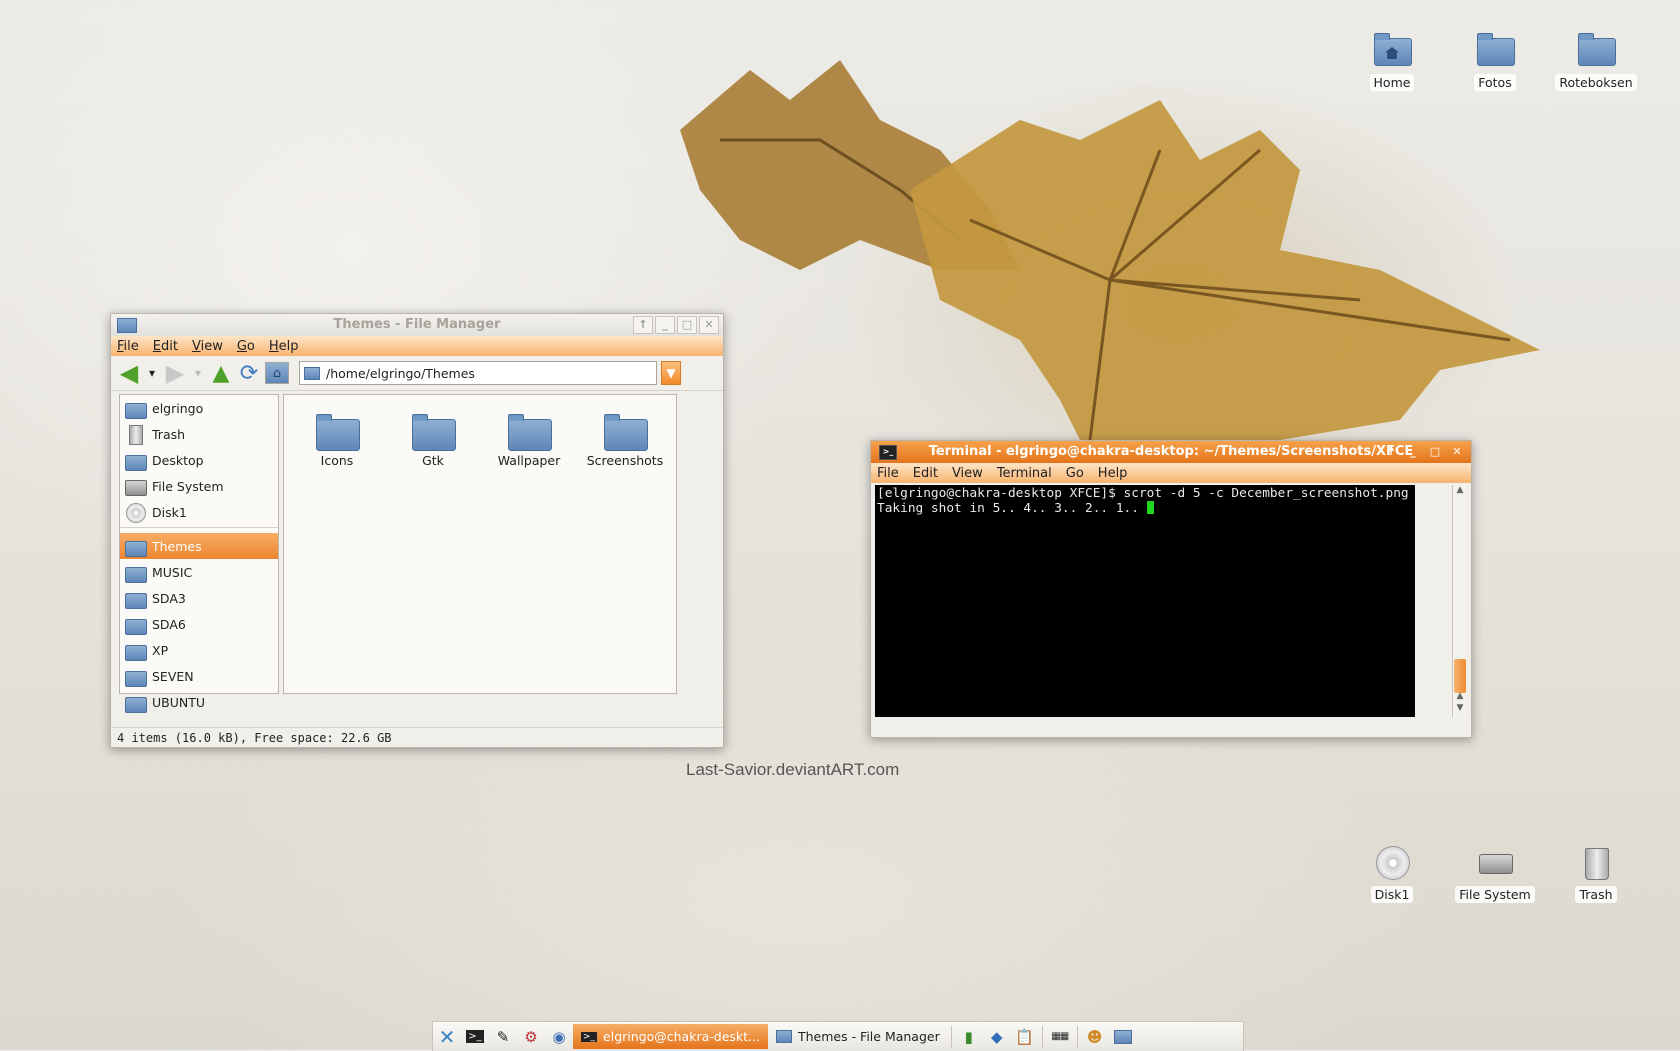 The width and height of the screenshot is (1680, 1051). Describe the element at coordinates (221, 373) in the screenshot. I see `up-arrow-icon: ▲` at that location.